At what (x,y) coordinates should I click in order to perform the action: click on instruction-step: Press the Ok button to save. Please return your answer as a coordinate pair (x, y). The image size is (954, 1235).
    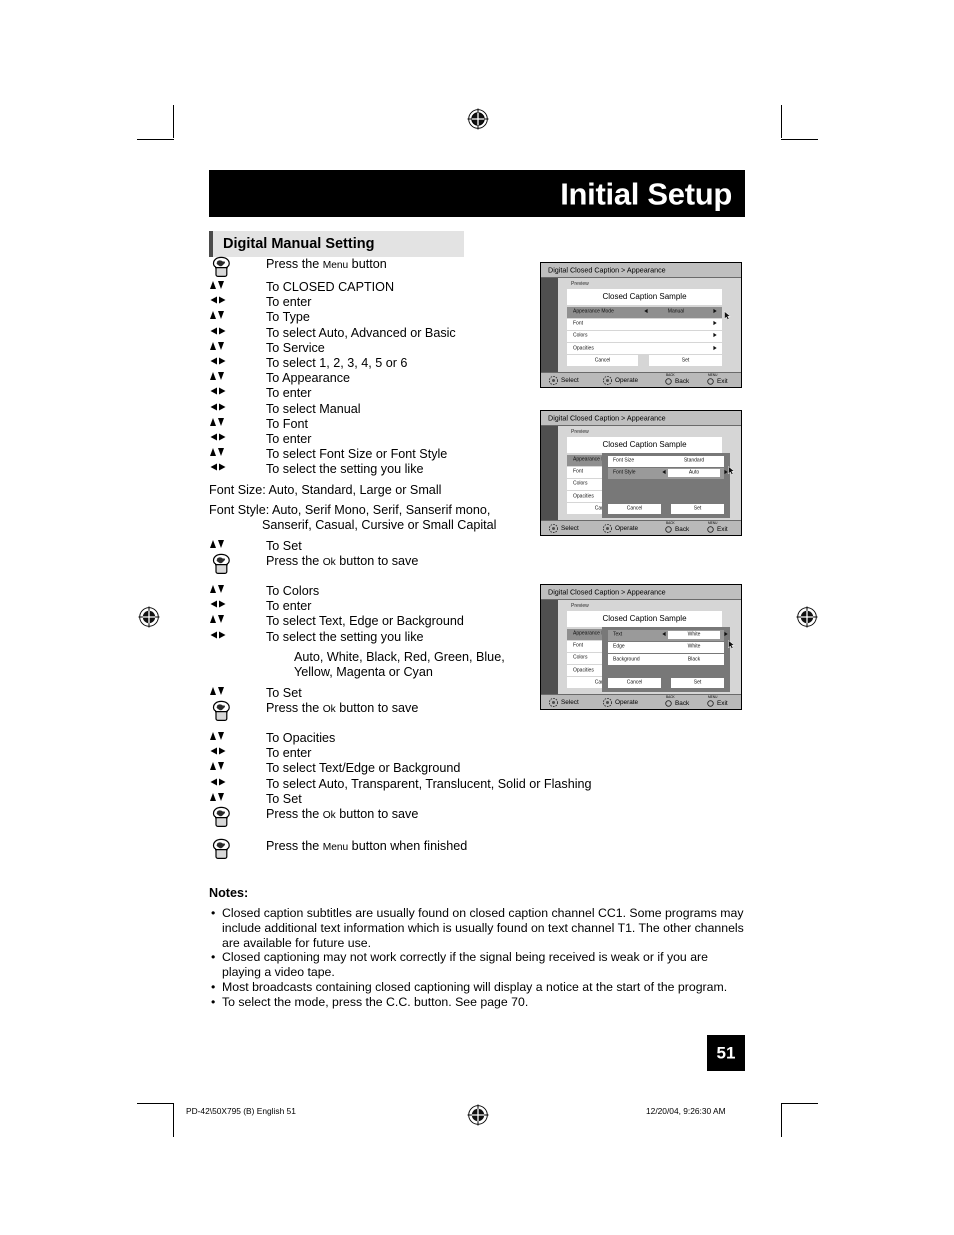
    Looking at the image, I should click on (374, 712).